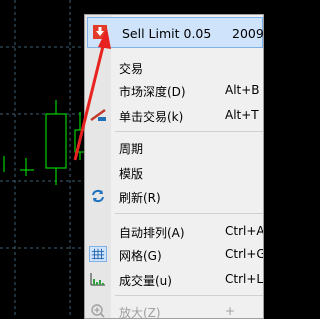 This screenshot has height=319, width=320. What do you see at coordinates (98, 196) in the screenshot?
I see `refresh-icon` at bounding box center [98, 196].